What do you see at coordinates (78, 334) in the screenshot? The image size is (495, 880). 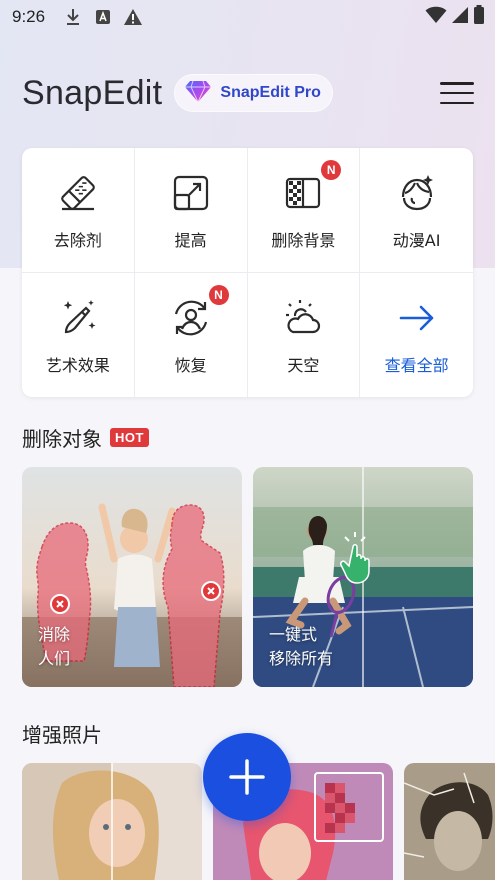 I see `tool-art-effects: 艺术效果` at bounding box center [78, 334].